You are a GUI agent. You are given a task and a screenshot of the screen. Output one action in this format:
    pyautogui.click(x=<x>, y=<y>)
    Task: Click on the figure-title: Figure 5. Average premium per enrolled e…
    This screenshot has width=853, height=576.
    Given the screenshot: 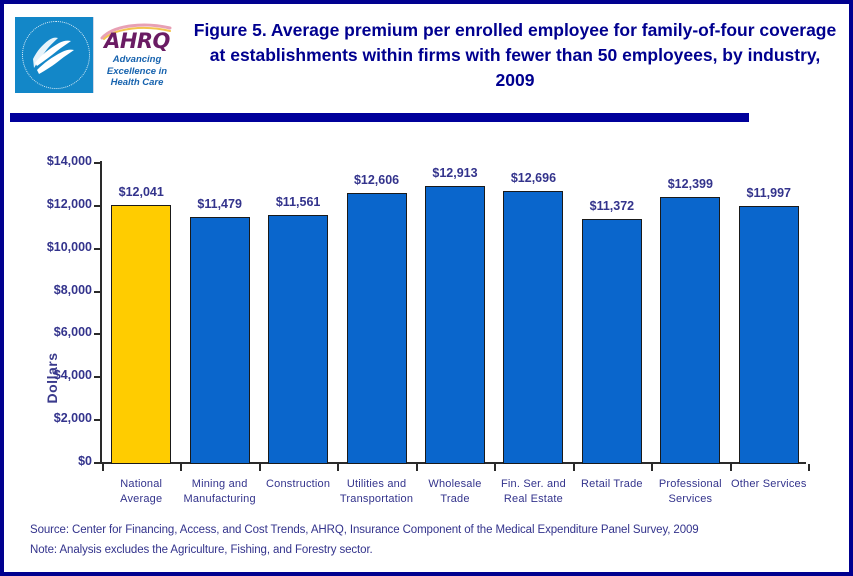 What is the action you would take?
    pyautogui.click(x=515, y=55)
    